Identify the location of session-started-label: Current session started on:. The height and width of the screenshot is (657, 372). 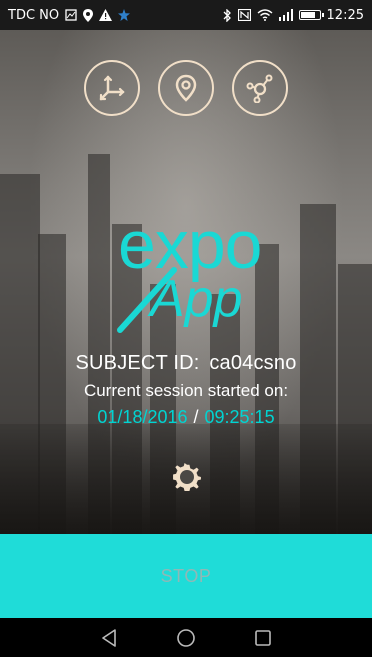
(186, 390).